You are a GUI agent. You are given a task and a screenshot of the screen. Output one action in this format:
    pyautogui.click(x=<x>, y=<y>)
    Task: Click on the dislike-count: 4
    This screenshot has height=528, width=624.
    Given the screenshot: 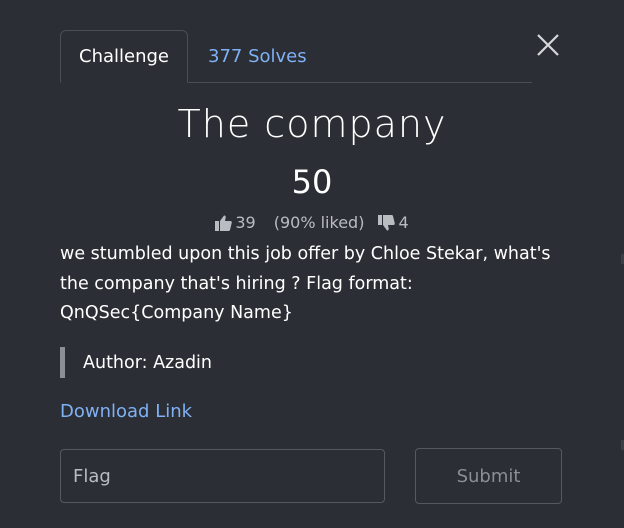 What is the action you would take?
    pyautogui.click(x=403, y=222)
    